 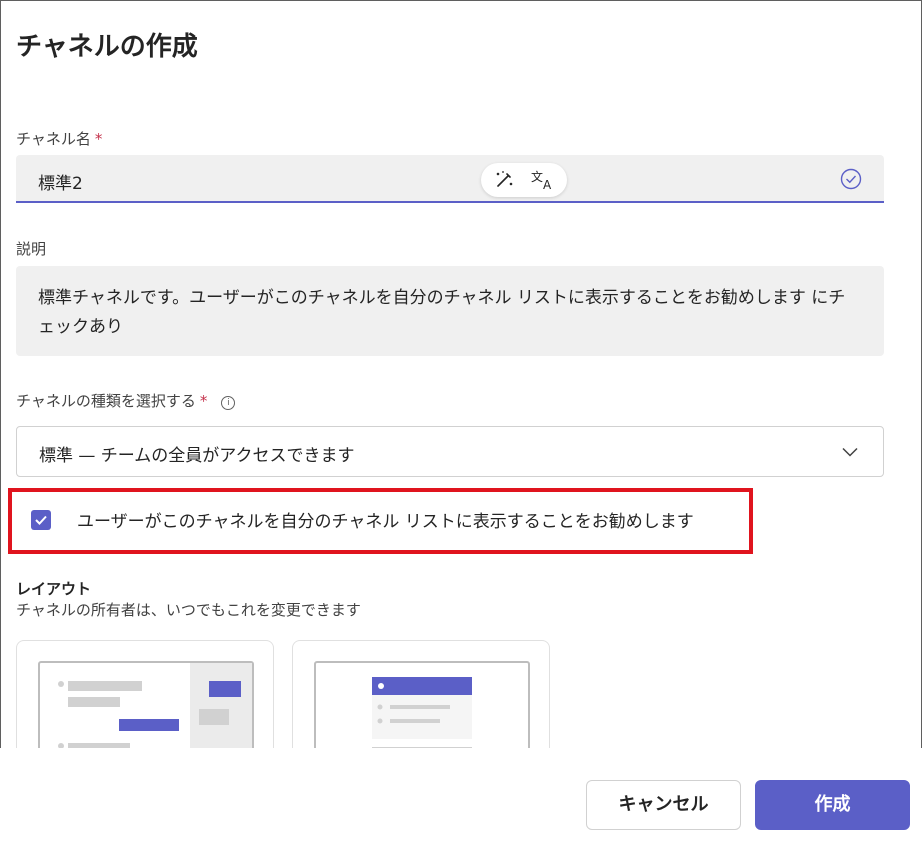 I want to click on recommend-checkbox-label: ユーザーがこのチャネルを自分のチャネル リストに表示することをお勧めします, so click(x=385, y=519).